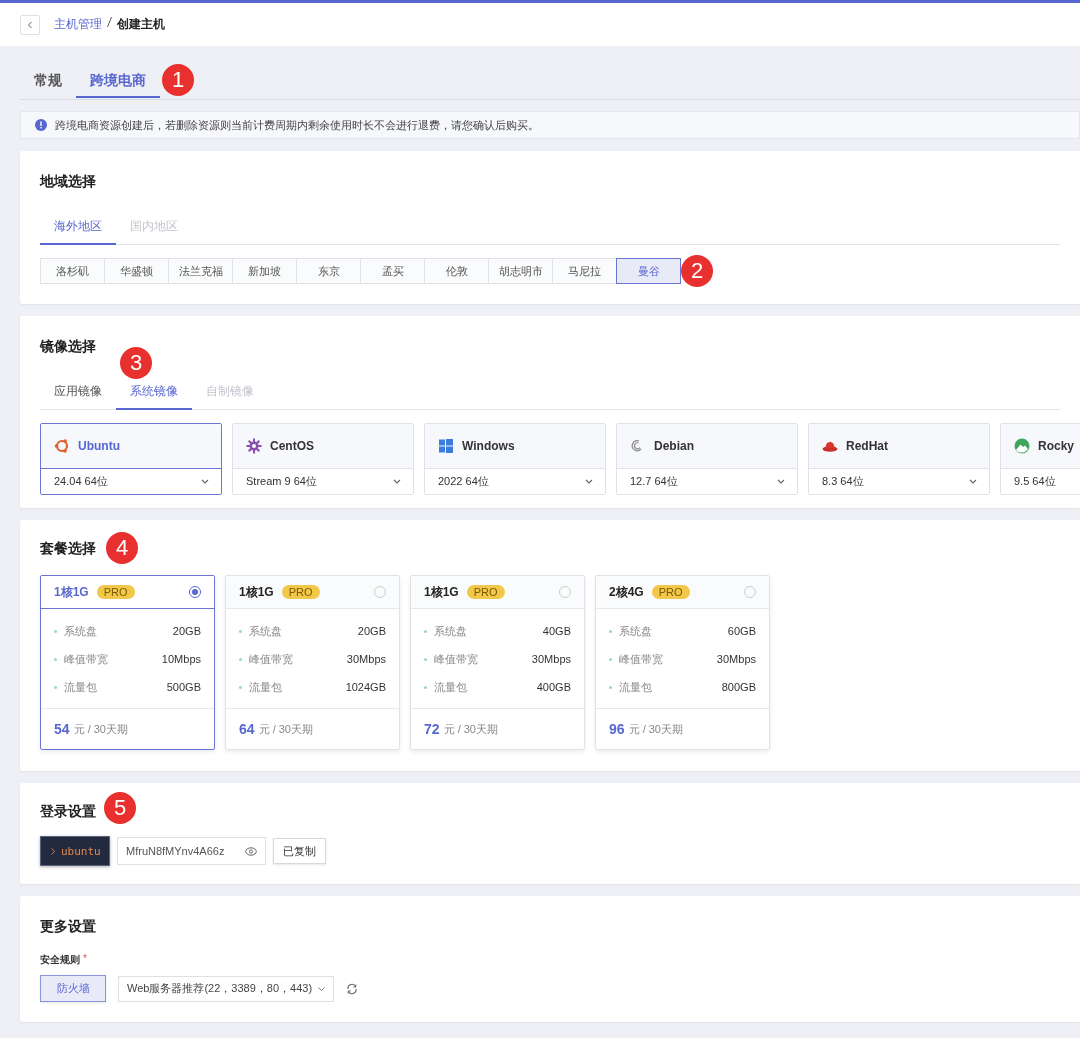  Describe the element at coordinates (556, 631) in the screenshot. I see `spec-value: 40GB` at that location.